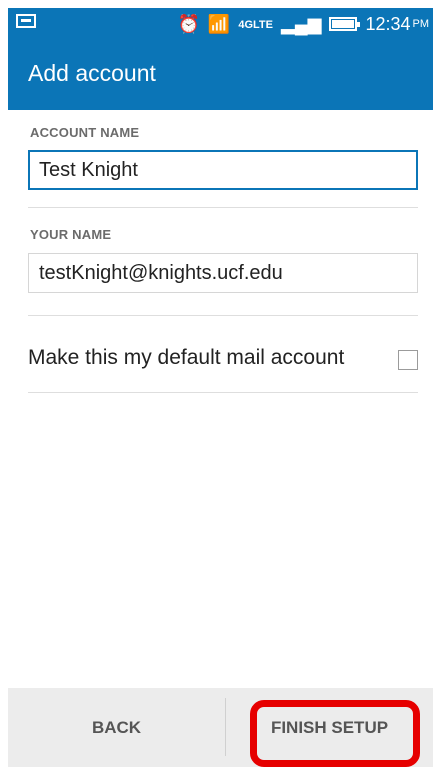 The height and width of the screenshot is (767, 433). What do you see at coordinates (388, 23) in the screenshot?
I see `status-time: 12:34` at bounding box center [388, 23].